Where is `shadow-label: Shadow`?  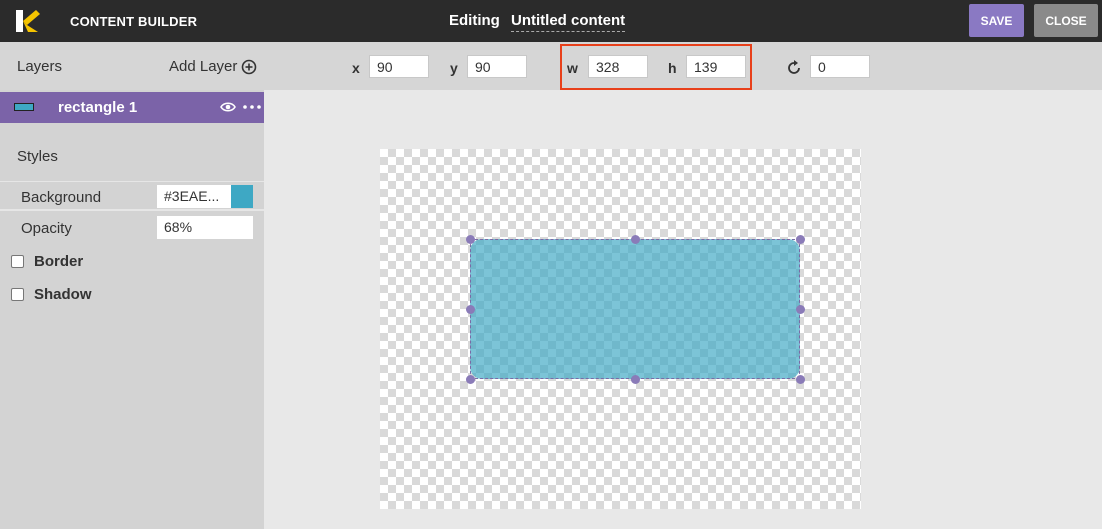 shadow-label: Shadow is located at coordinates (63, 294).